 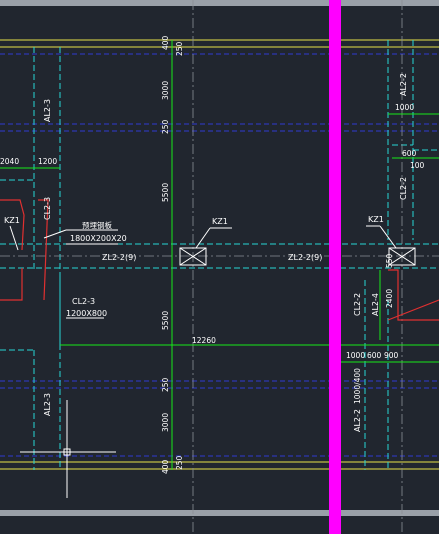 I want to click on dim-1000-mid: 1000, so click(x=355, y=355).